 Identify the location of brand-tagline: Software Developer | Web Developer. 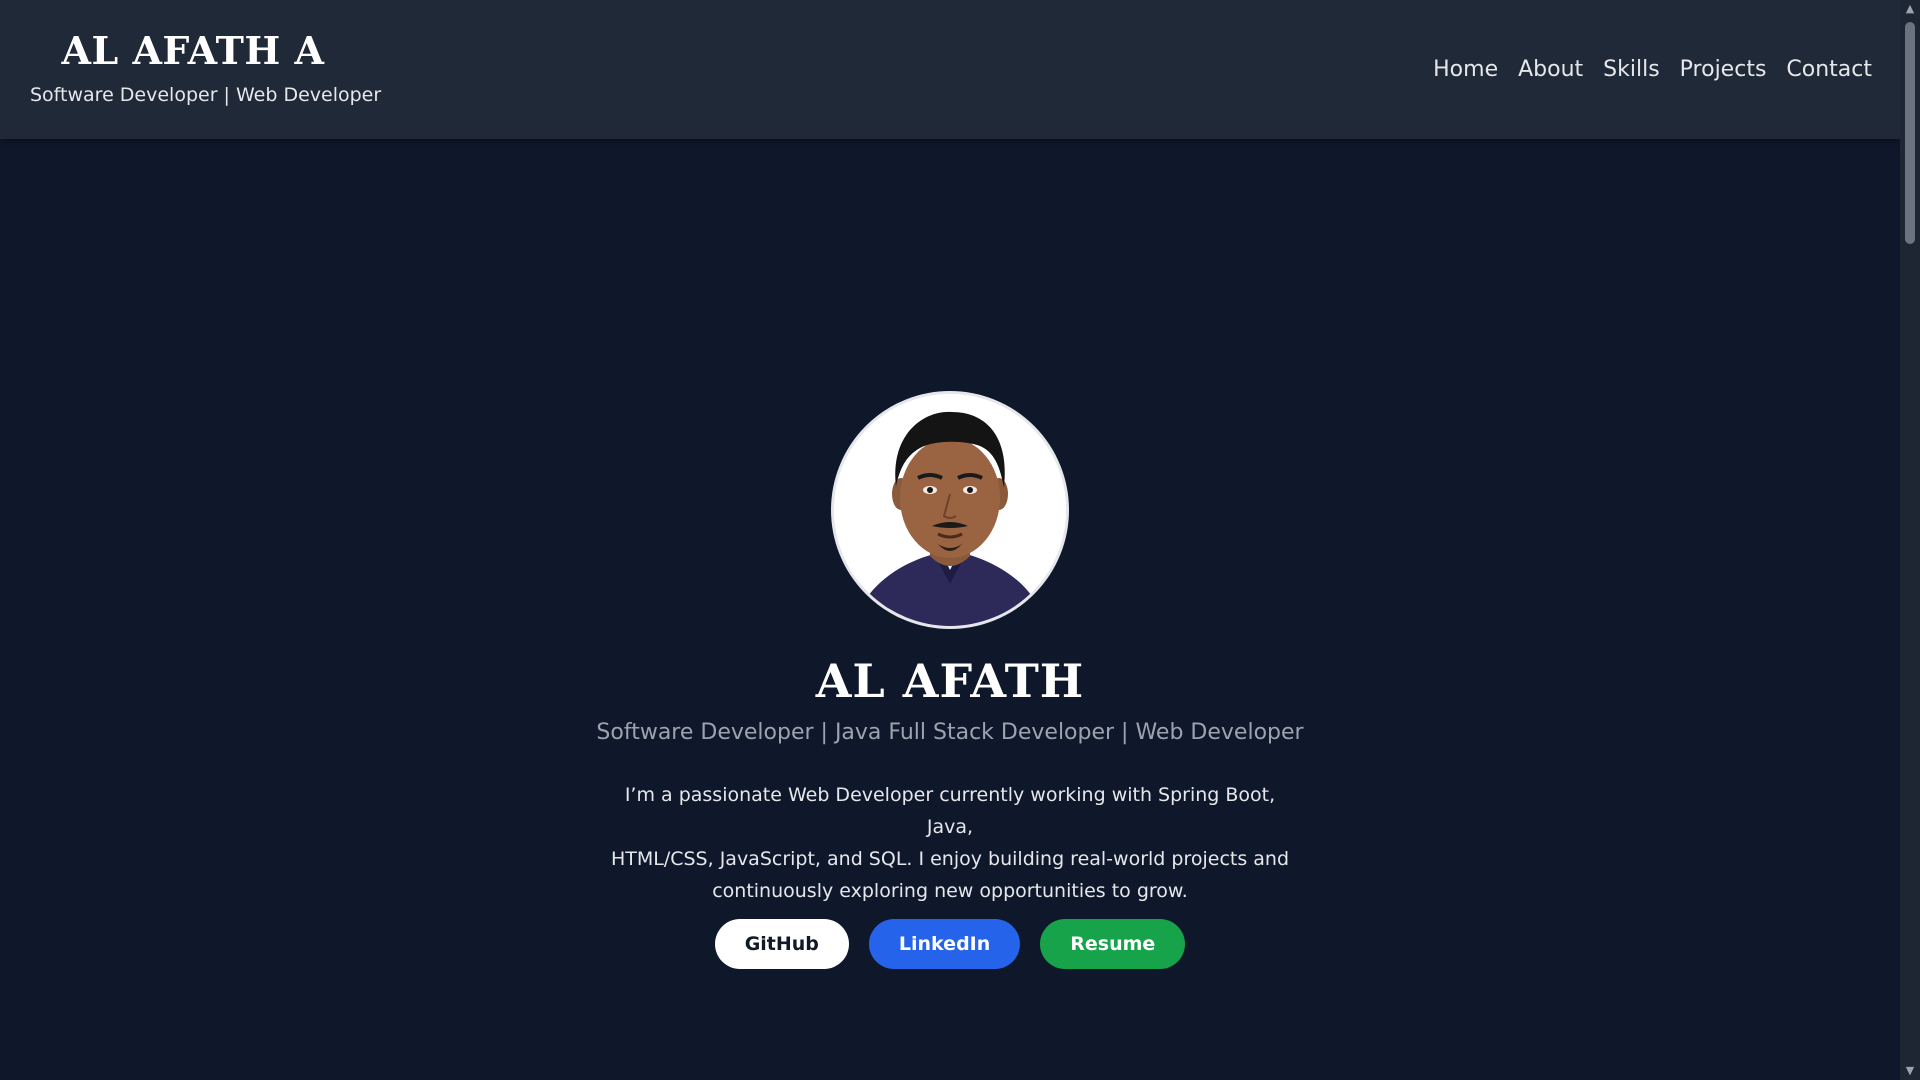
(206, 95).